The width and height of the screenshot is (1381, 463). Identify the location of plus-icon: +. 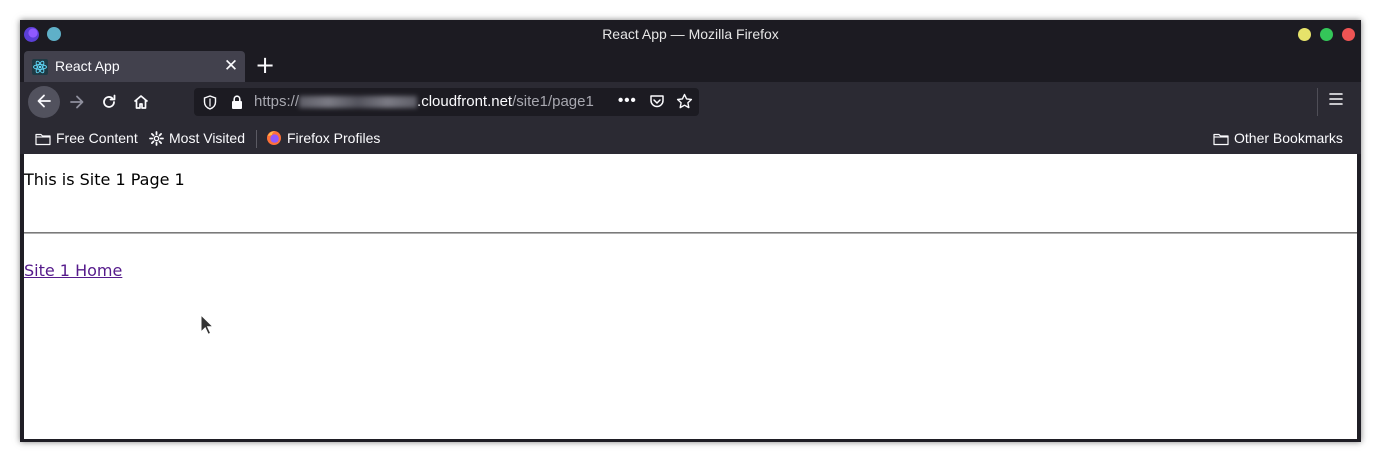
(265, 65).